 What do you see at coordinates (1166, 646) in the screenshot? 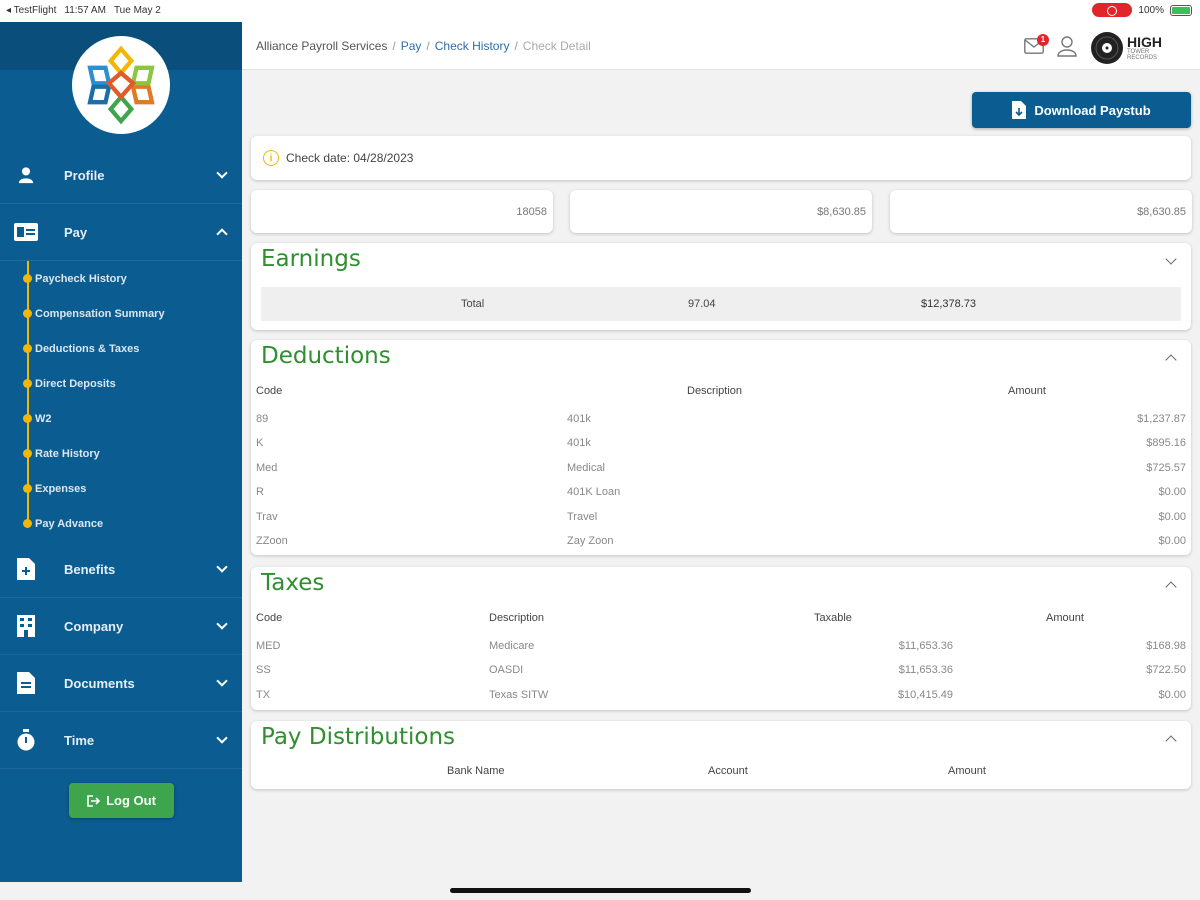
I see `cell-amount: $168.98` at bounding box center [1166, 646].